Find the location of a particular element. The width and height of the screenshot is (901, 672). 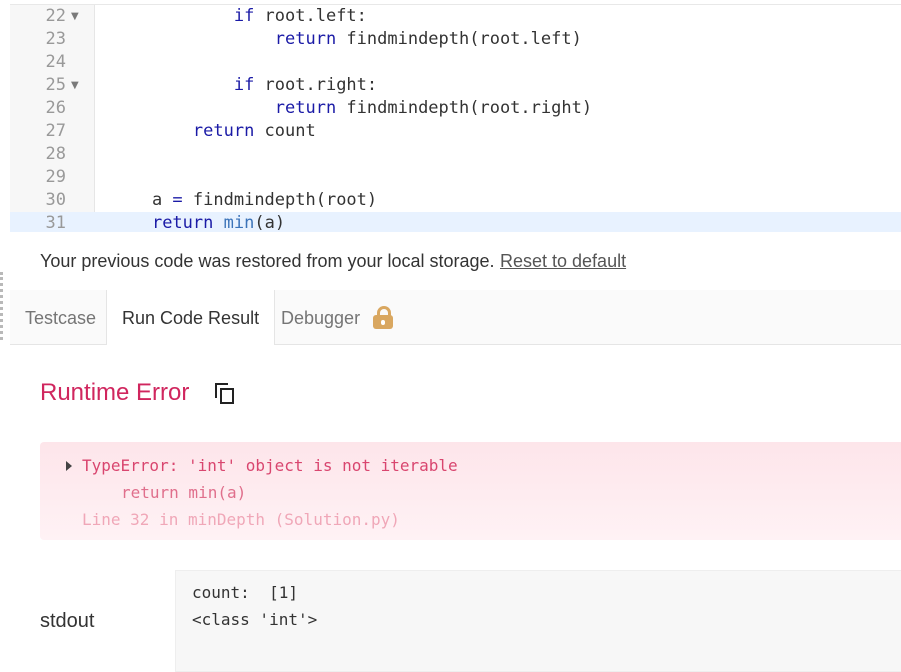

tab-label: Testcase is located at coordinates (61, 318).